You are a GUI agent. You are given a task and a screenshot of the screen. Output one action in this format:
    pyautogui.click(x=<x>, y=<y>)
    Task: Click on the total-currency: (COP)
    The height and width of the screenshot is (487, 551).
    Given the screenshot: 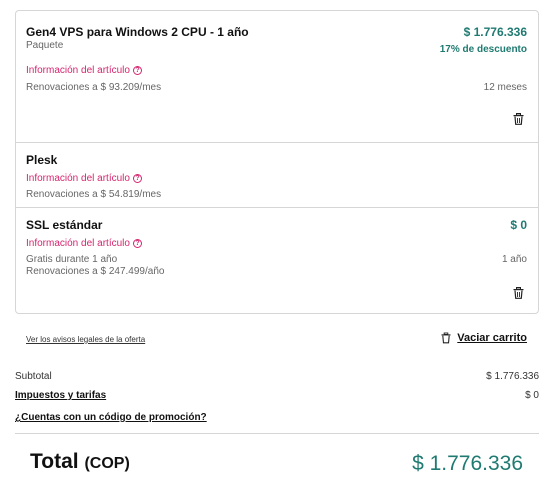 What is the action you would take?
    pyautogui.click(x=107, y=463)
    